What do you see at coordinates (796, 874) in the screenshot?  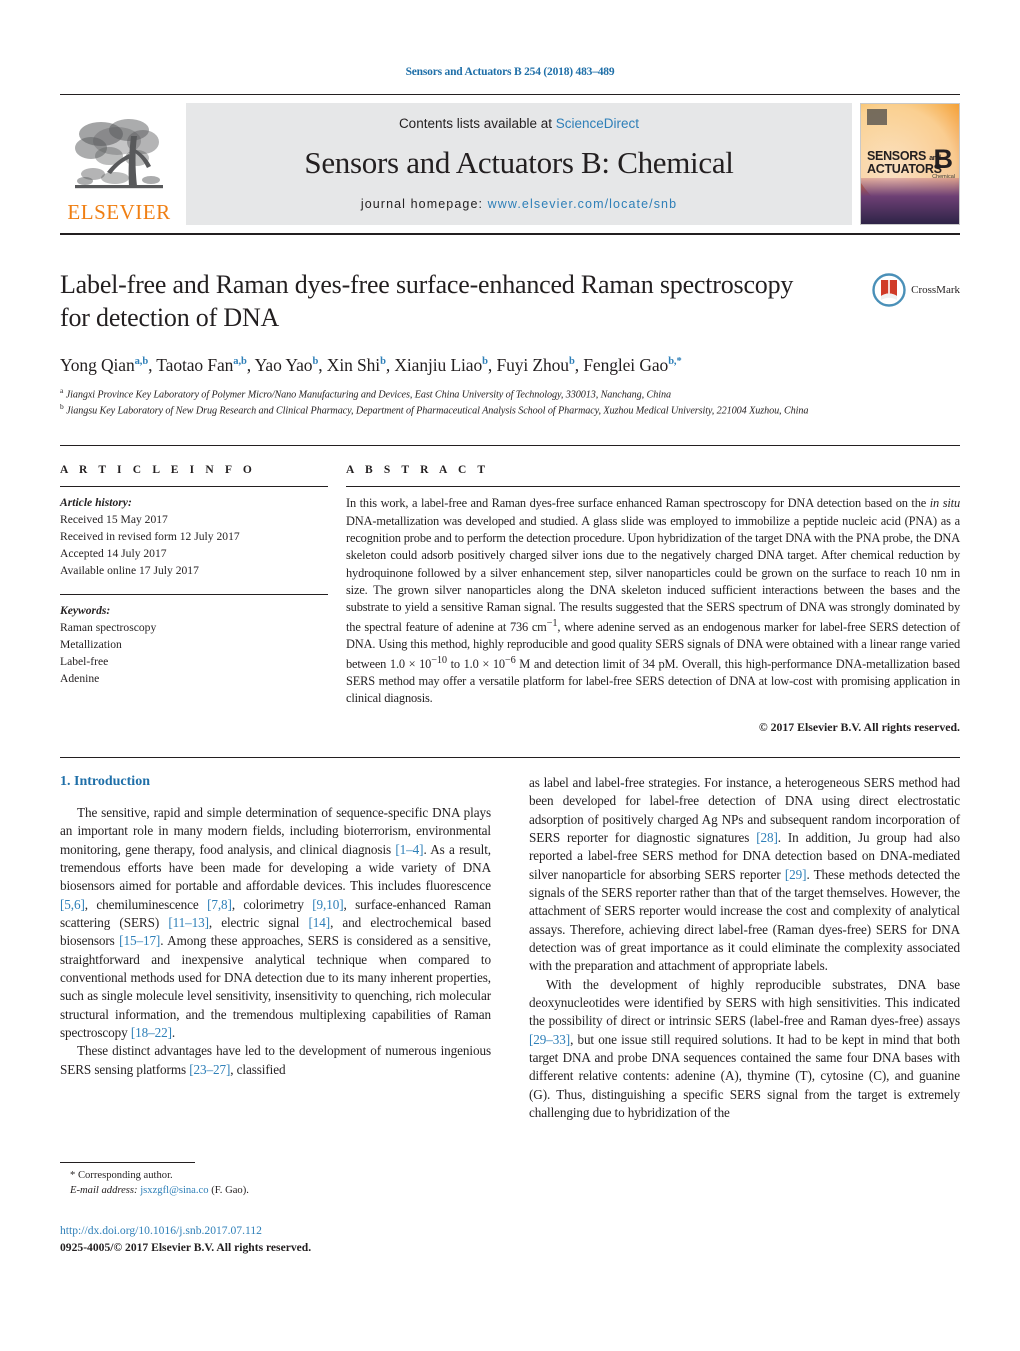 I see `citation-link: [29]` at bounding box center [796, 874].